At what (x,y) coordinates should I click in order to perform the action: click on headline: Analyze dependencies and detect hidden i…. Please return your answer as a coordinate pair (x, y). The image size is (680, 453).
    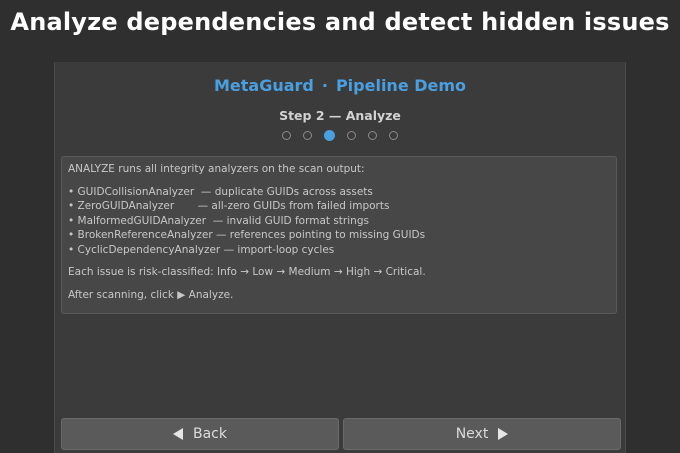
    Looking at the image, I should click on (340, 22).